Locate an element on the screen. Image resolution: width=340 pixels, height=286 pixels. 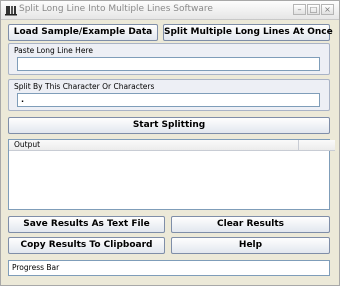
start-splitting-button: Start Splitting is located at coordinates (169, 125).